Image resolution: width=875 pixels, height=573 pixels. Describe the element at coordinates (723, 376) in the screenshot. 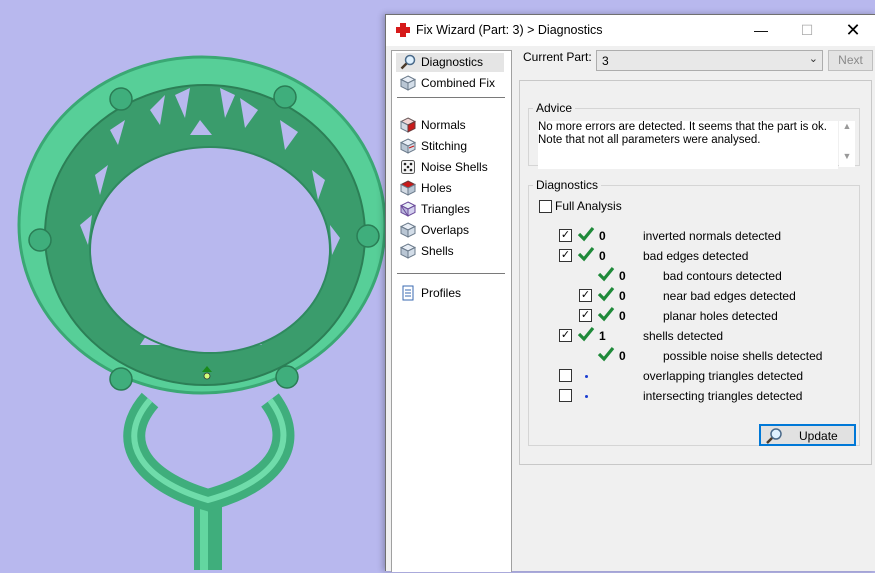

I see `diag-label: overlapping triangles detected` at that location.